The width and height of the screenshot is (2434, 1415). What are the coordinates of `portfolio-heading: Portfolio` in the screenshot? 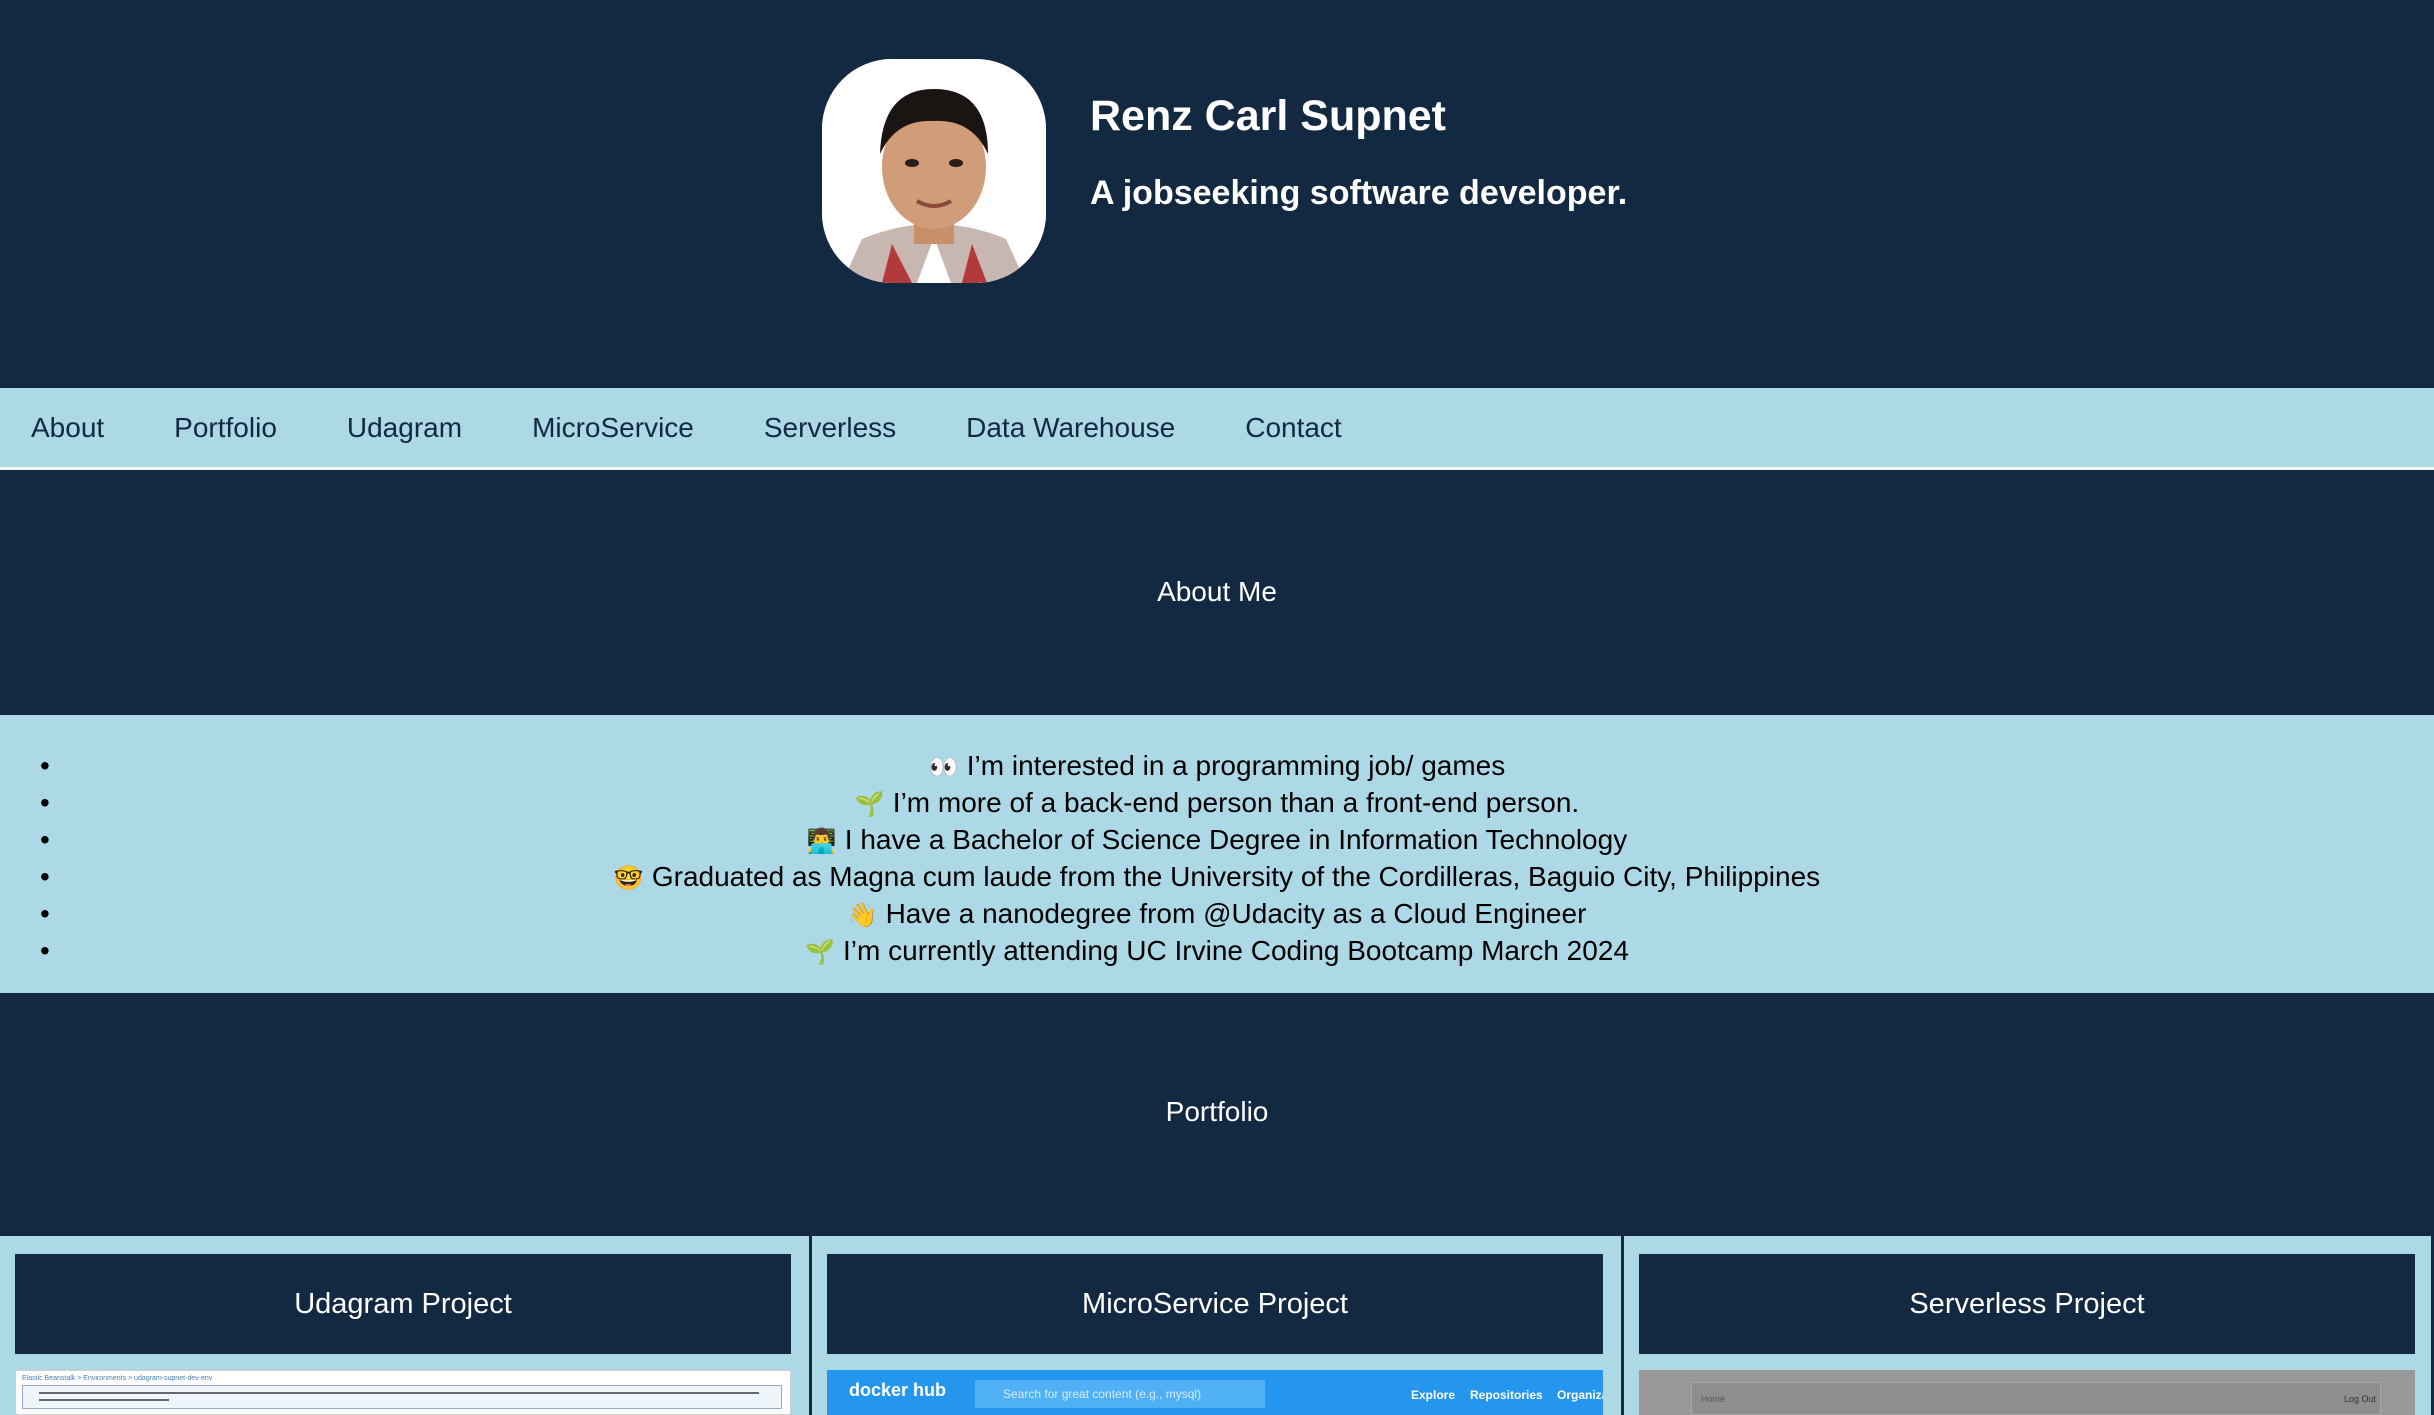 It's located at (1217, 1111).